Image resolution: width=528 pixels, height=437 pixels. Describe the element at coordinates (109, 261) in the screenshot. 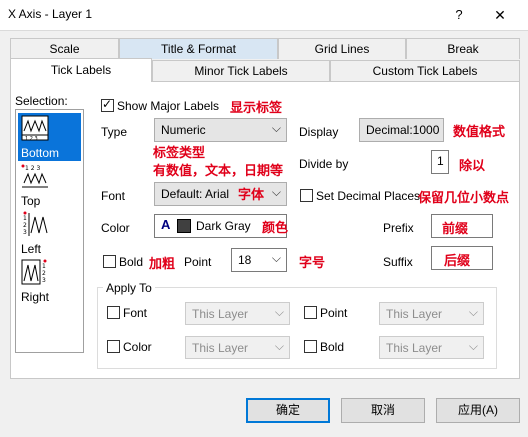

I see `bold-checkbox` at that location.